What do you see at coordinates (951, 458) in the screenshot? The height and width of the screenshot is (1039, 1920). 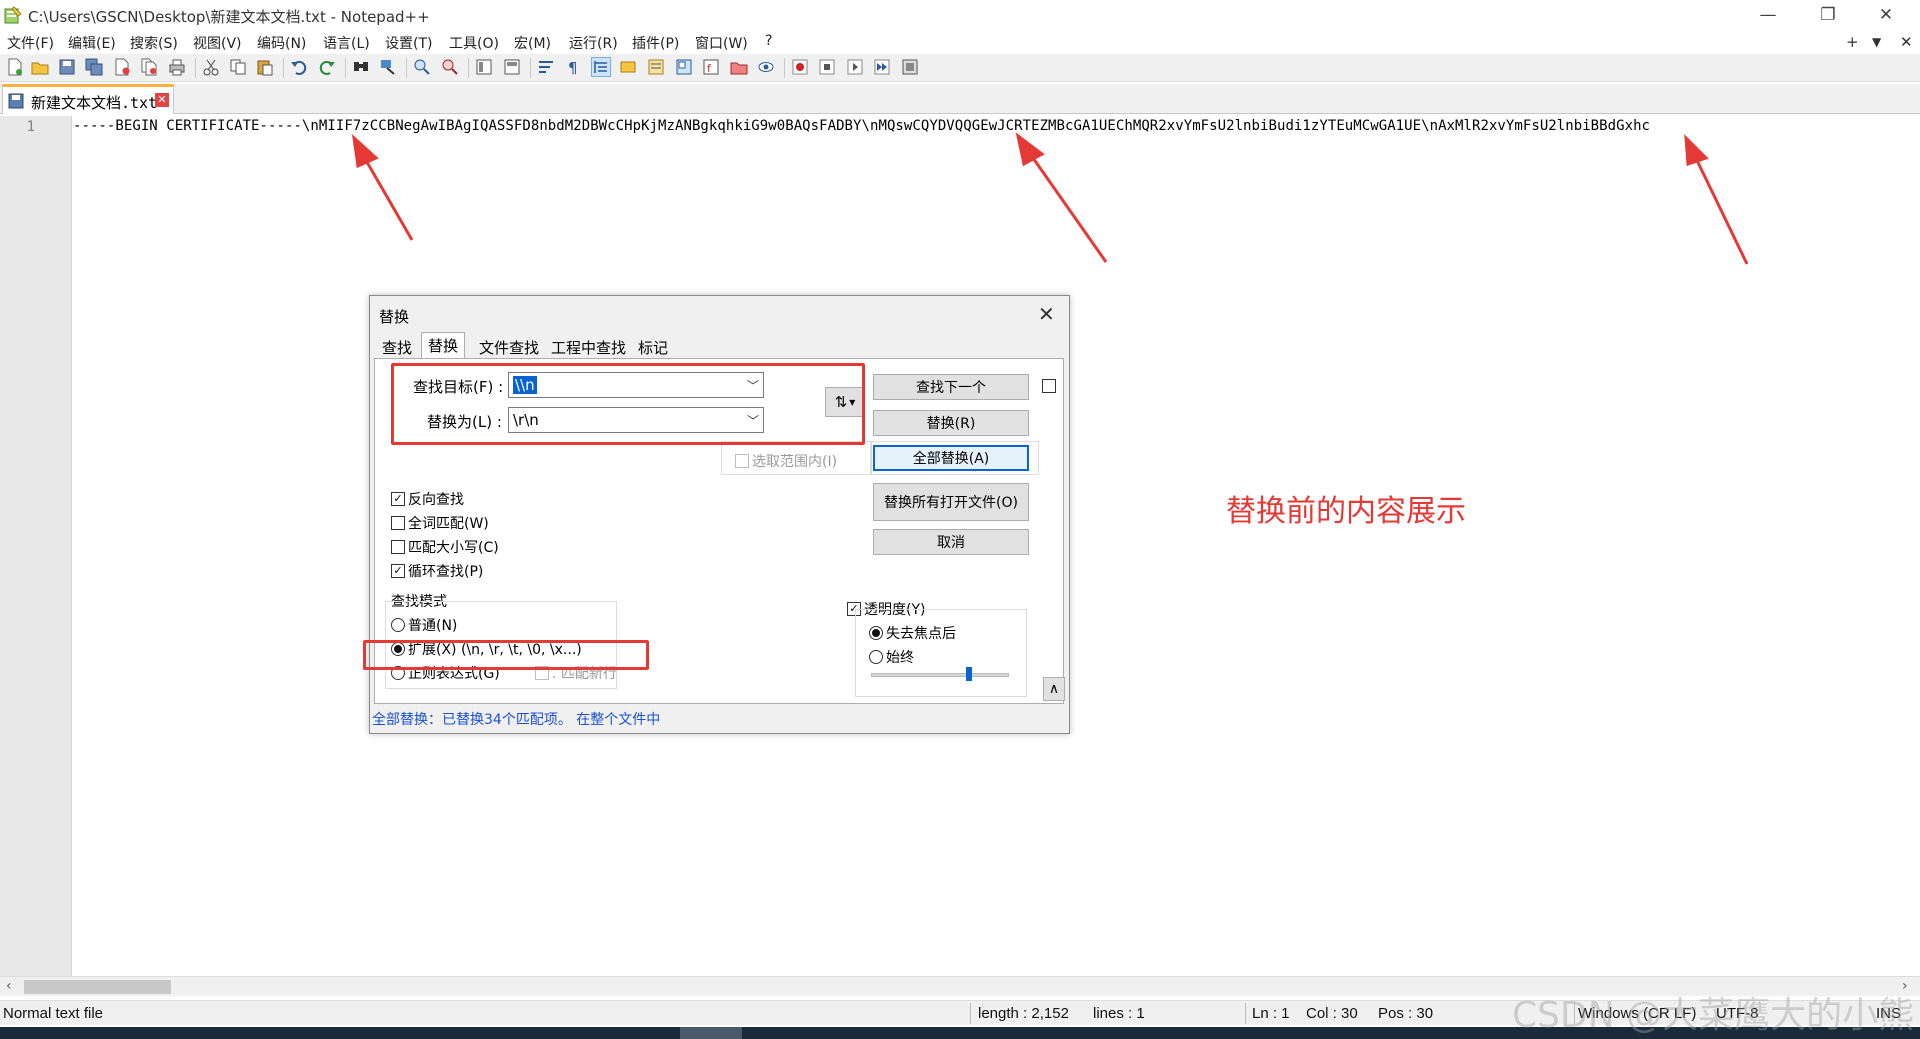 I see `replace-all-button: 全部替换(A)` at bounding box center [951, 458].